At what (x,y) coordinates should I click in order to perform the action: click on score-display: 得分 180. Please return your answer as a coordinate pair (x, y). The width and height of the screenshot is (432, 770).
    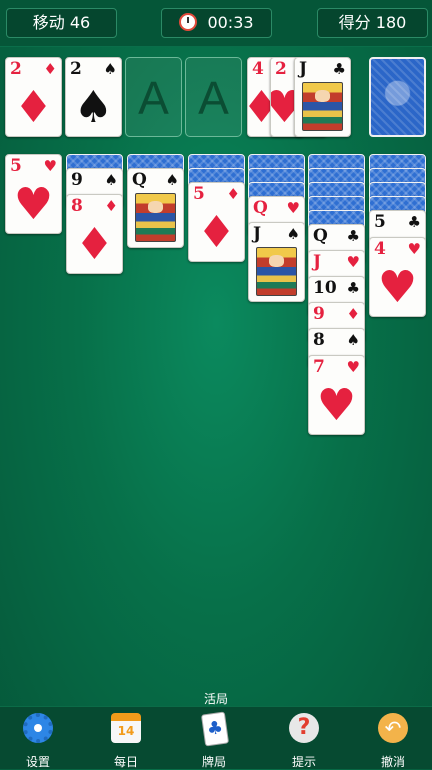
    Looking at the image, I should click on (372, 23).